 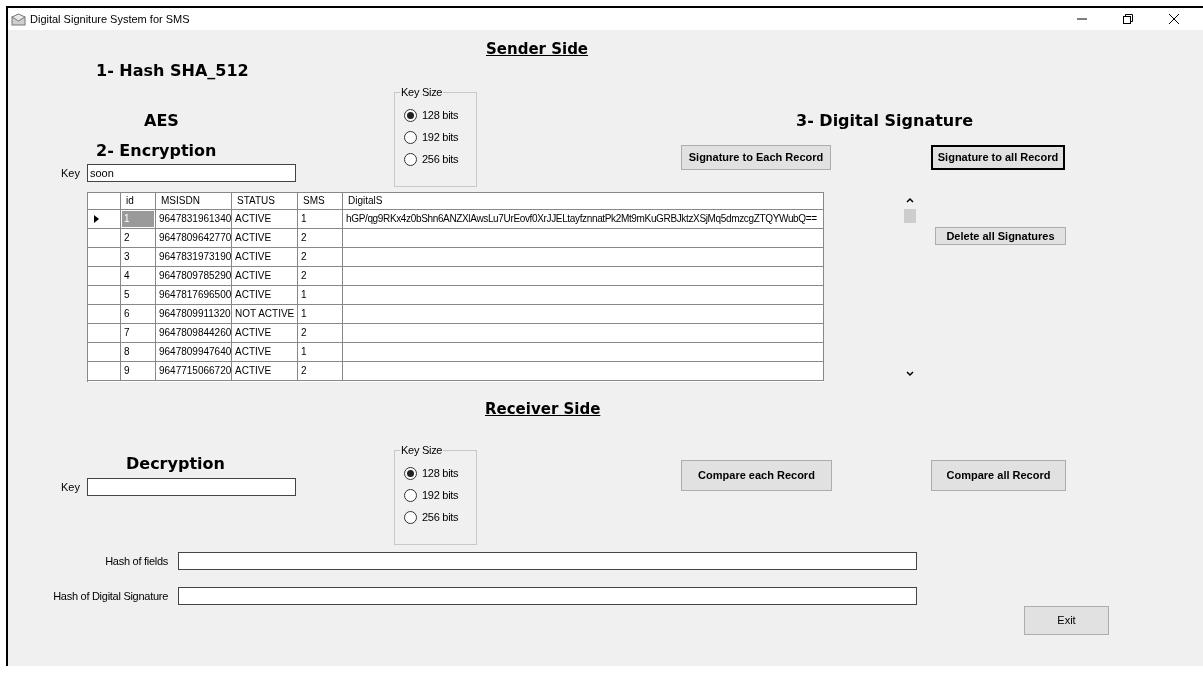 I want to click on action-button: Compare each Record, so click(x=756, y=475).